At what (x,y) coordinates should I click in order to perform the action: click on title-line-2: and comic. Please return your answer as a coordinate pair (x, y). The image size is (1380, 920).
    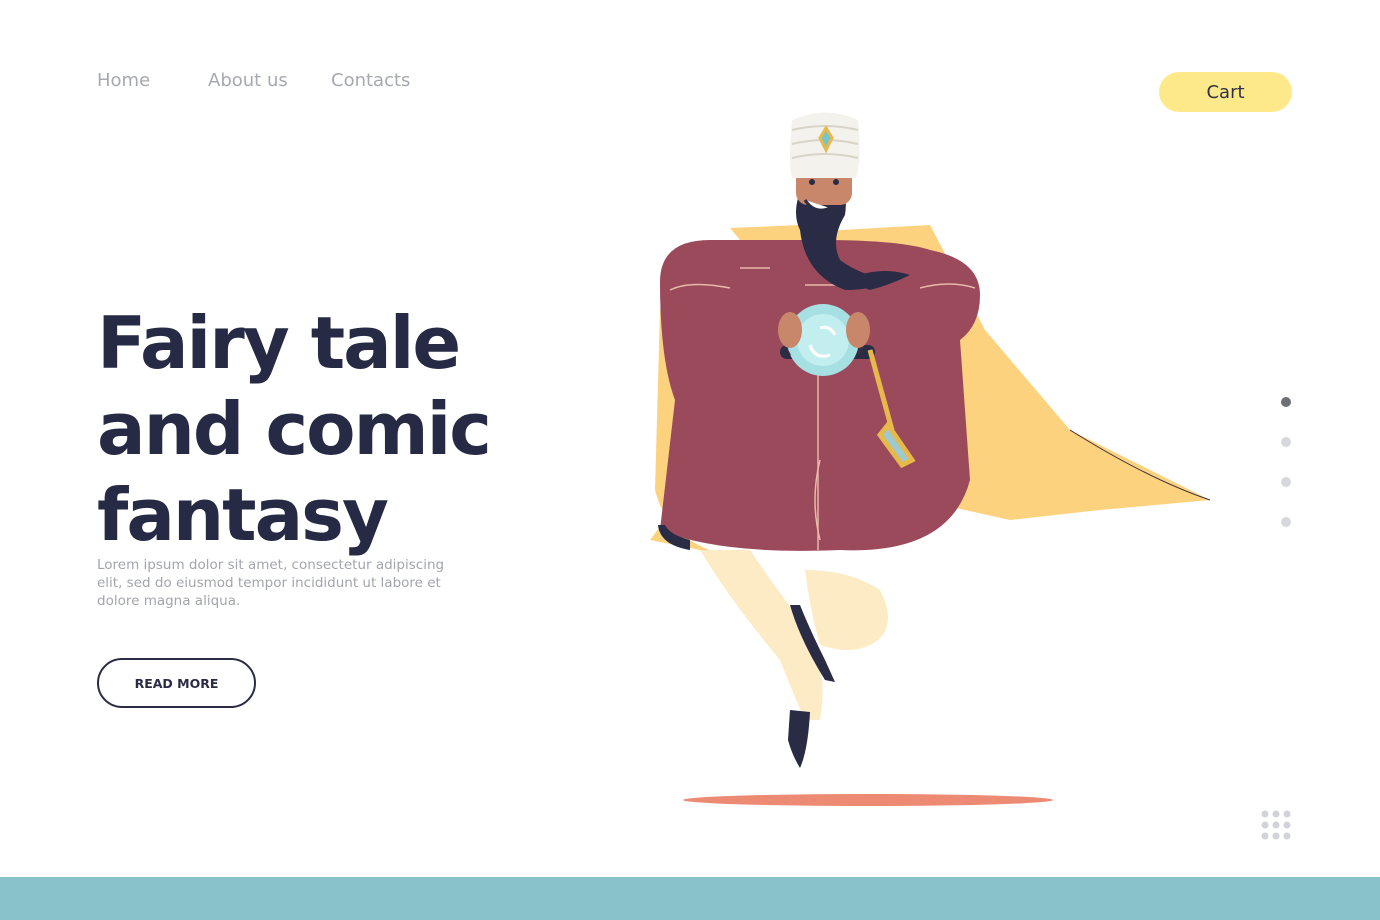
    Looking at the image, I should click on (294, 429).